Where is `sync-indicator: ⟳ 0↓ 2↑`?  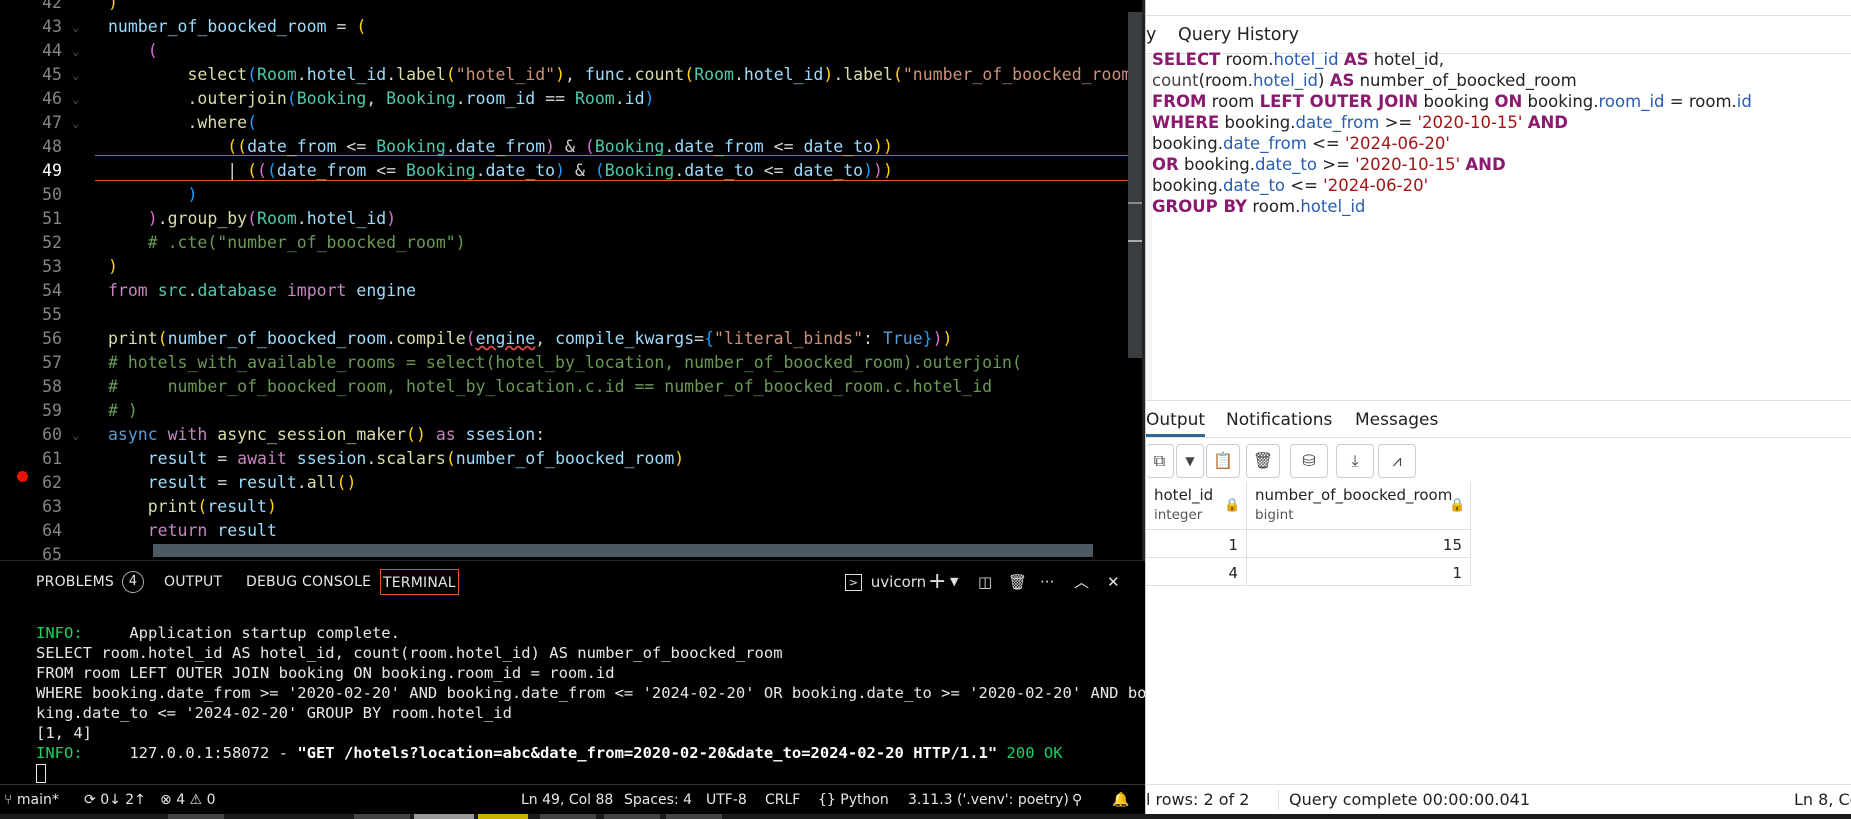 sync-indicator: ⟳ 0↓ 2↑ is located at coordinates (115, 800).